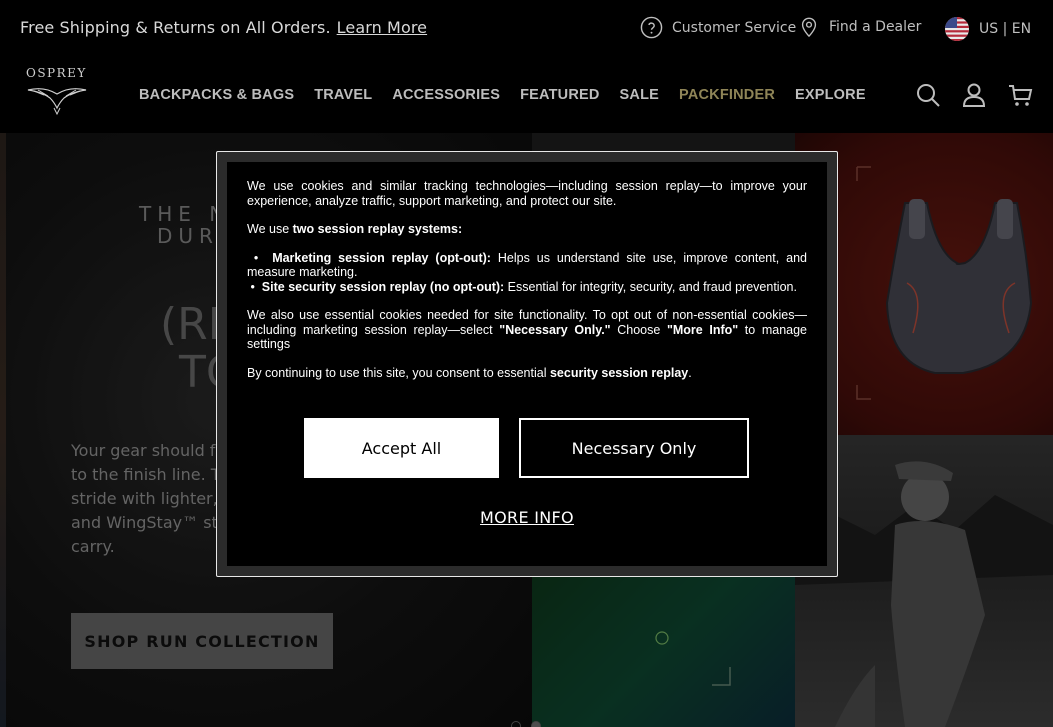  I want to click on learn-more-link: Learn More, so click(382, 27).